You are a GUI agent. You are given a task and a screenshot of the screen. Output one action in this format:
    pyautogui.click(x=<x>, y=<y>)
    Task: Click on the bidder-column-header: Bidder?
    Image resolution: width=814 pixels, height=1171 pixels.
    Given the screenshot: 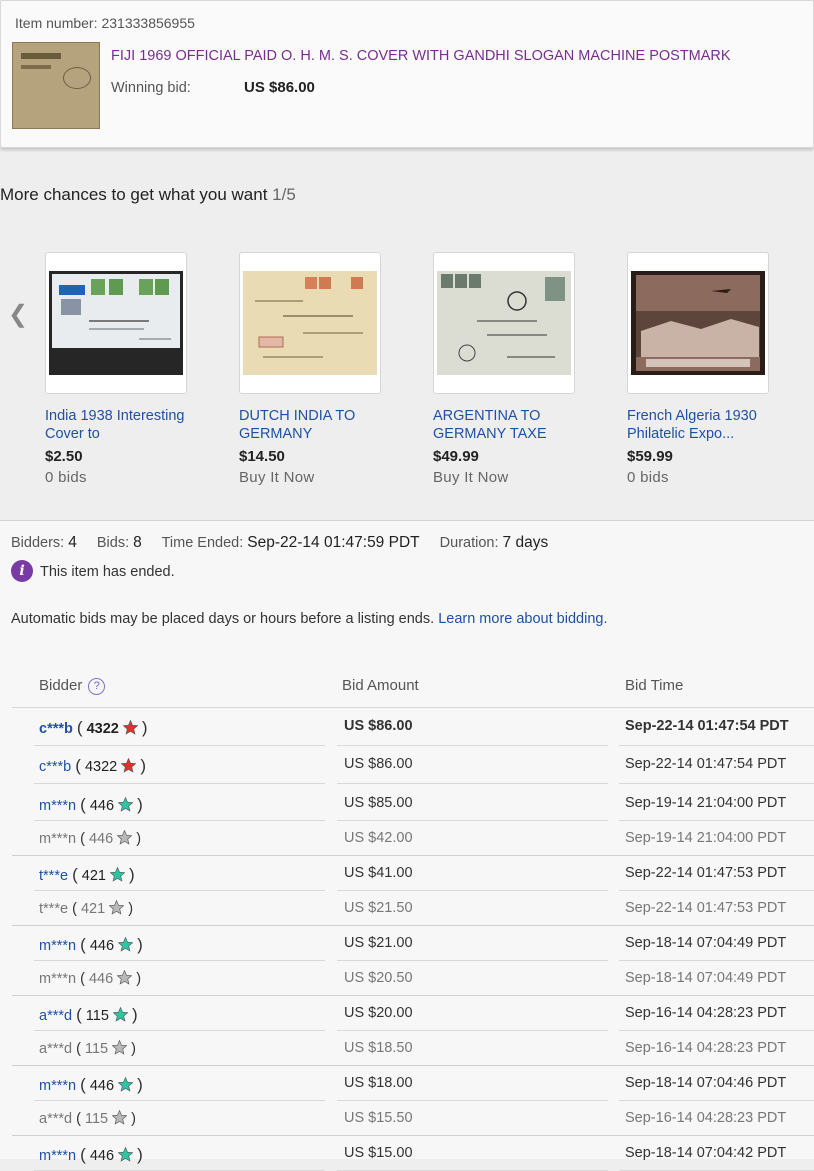 What is the action you would take?
    pyautogui.click(x=72, y=686)
    